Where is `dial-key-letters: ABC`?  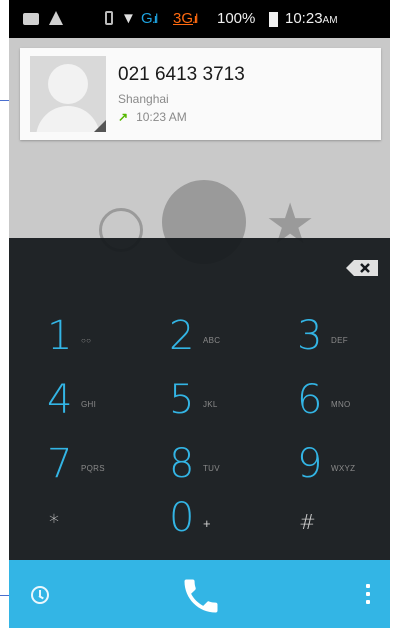
dial-key-letters: ABC is located at coordinates (212, 340).